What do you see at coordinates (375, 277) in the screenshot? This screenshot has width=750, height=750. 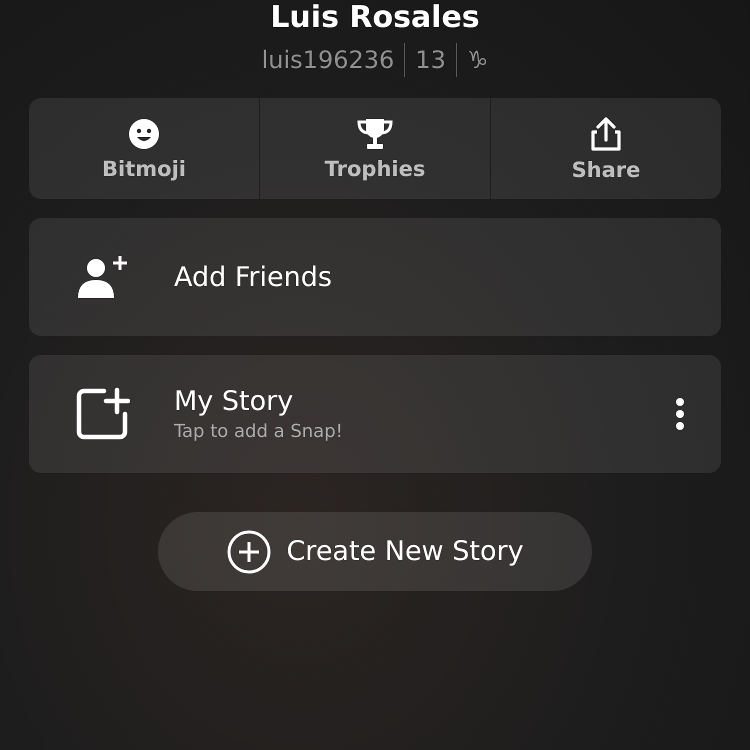 I see `add-friends-row: Add Friends` at bounding box center [375, 277].